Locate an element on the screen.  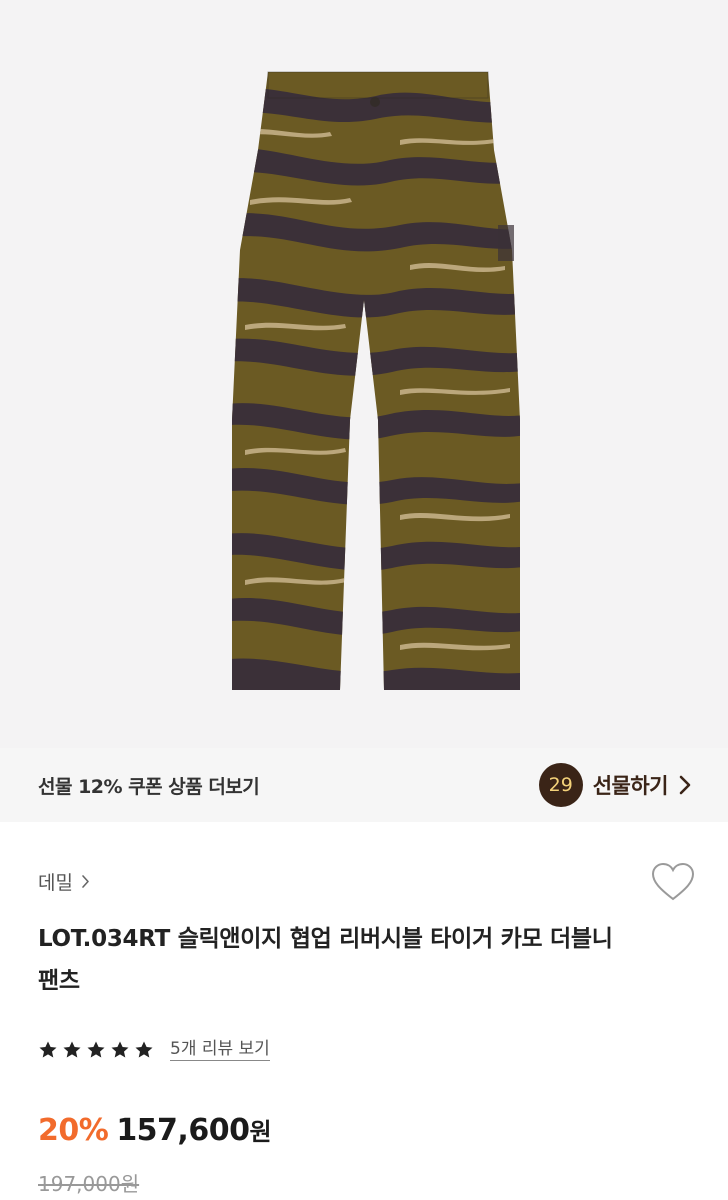
gift-count-badge: 29 is located at coordinates (560, 785).